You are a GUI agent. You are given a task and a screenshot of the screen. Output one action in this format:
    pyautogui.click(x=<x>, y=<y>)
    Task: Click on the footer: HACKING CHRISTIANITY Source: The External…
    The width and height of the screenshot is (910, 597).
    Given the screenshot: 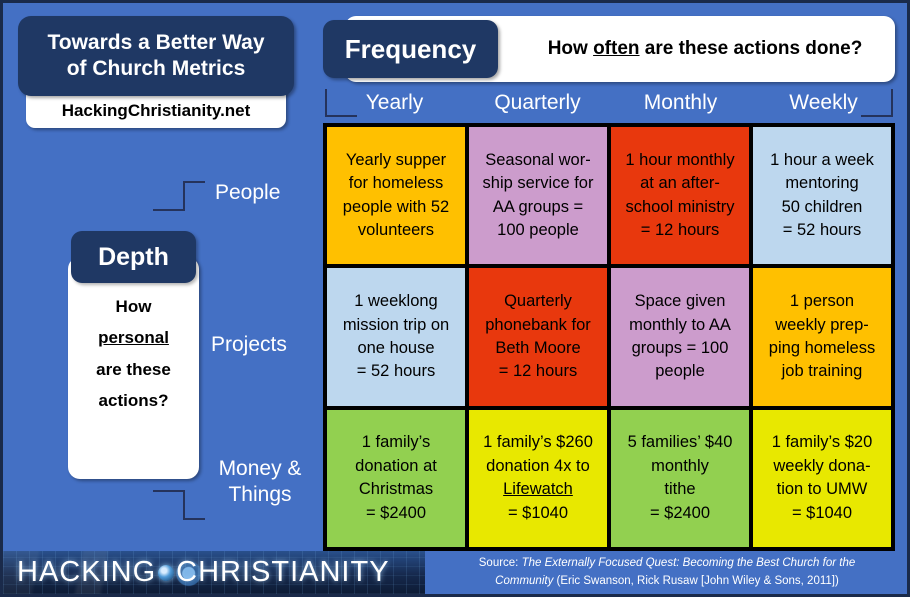 What is the action you would take?
    pyautogui.click(x=455, y=572)
    